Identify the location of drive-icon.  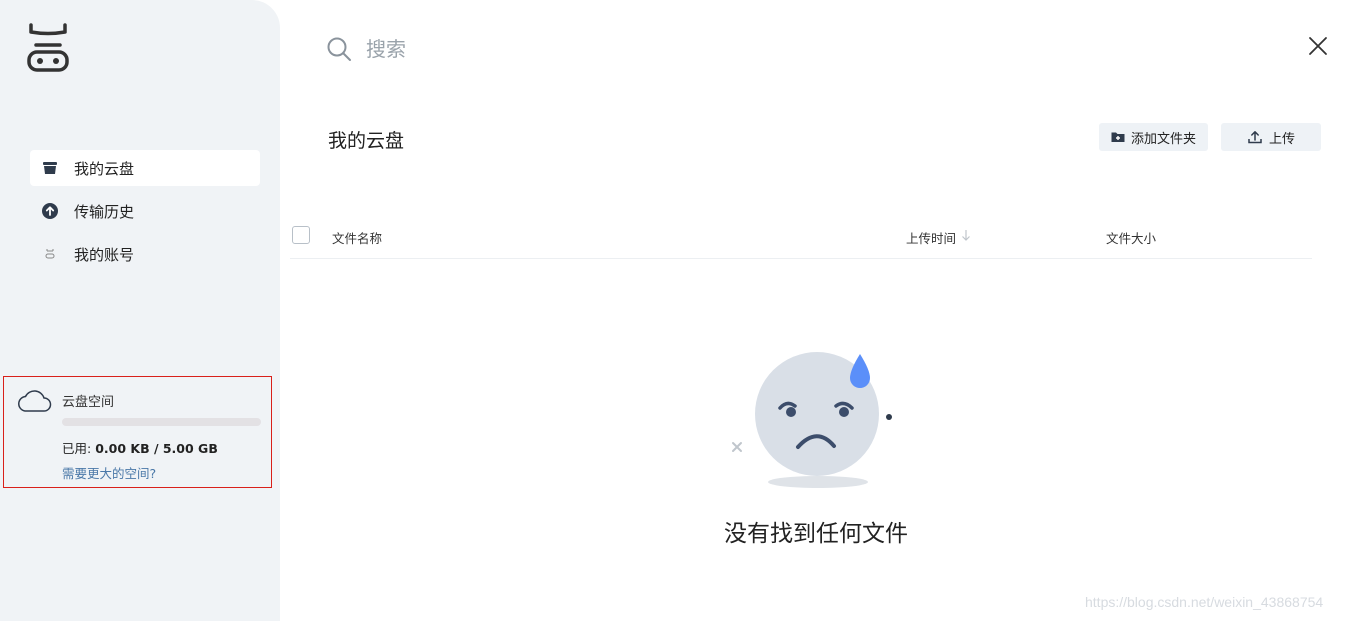
(50, 168).